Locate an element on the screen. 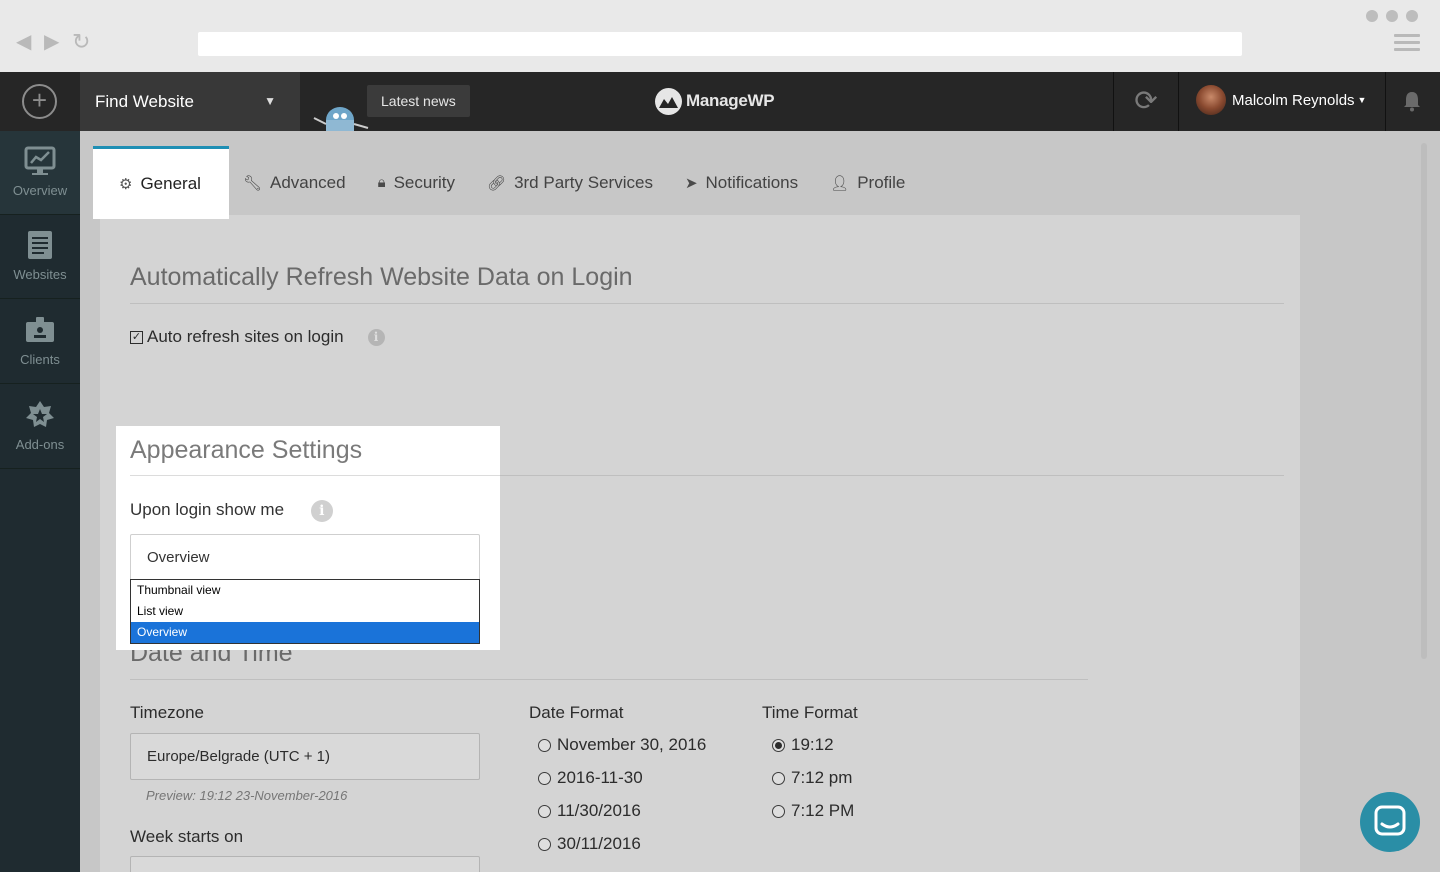 The height and width of the screenshot is (872, 1440). sidebar-item-addons: Add-ons is located at coordinates (40, 427).